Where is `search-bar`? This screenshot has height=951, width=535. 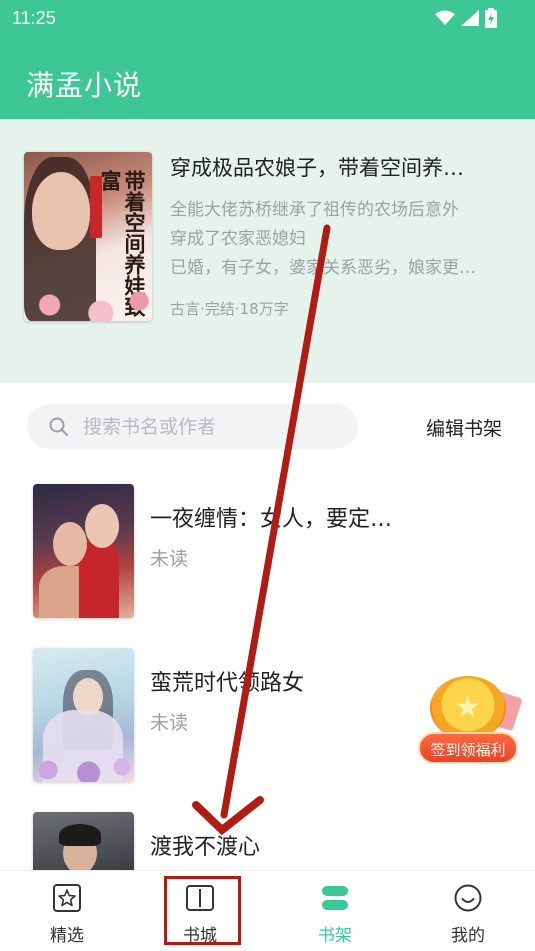 search-bar is located at coordinates (192, 426).